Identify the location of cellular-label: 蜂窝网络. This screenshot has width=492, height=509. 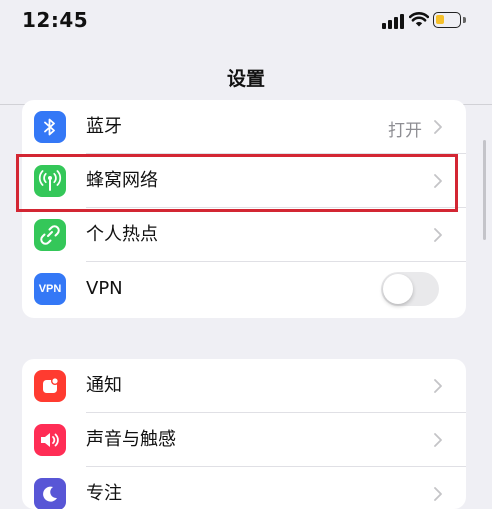
(122, 180).